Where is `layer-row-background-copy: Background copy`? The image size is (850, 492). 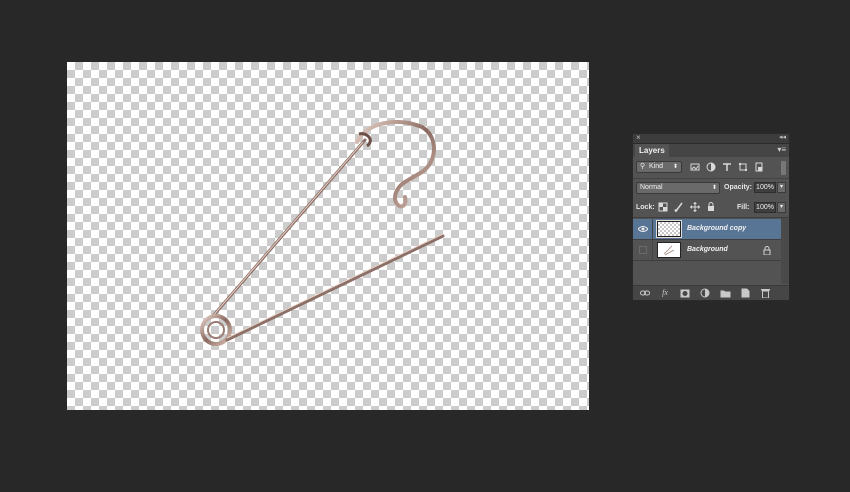 layer-row-background-copy: Background copy is located at coordinates (707, 229).